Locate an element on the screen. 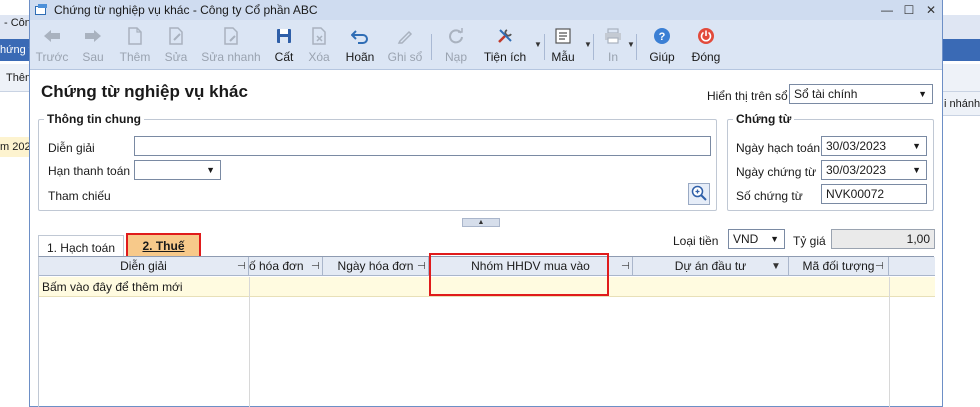  column-header-invoice-date: Ngày hóa đơn is located at coordinates (376, 266).